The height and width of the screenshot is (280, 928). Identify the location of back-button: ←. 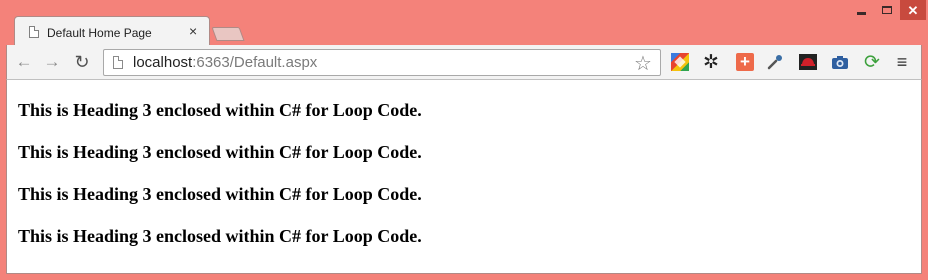
(24, 62).